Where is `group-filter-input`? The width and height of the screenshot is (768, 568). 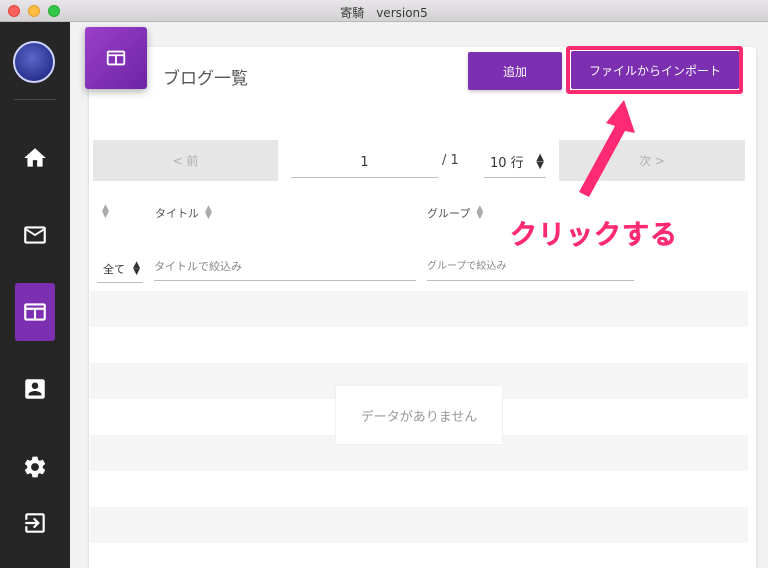 group-filter-input is located at coordinates (530, 267).